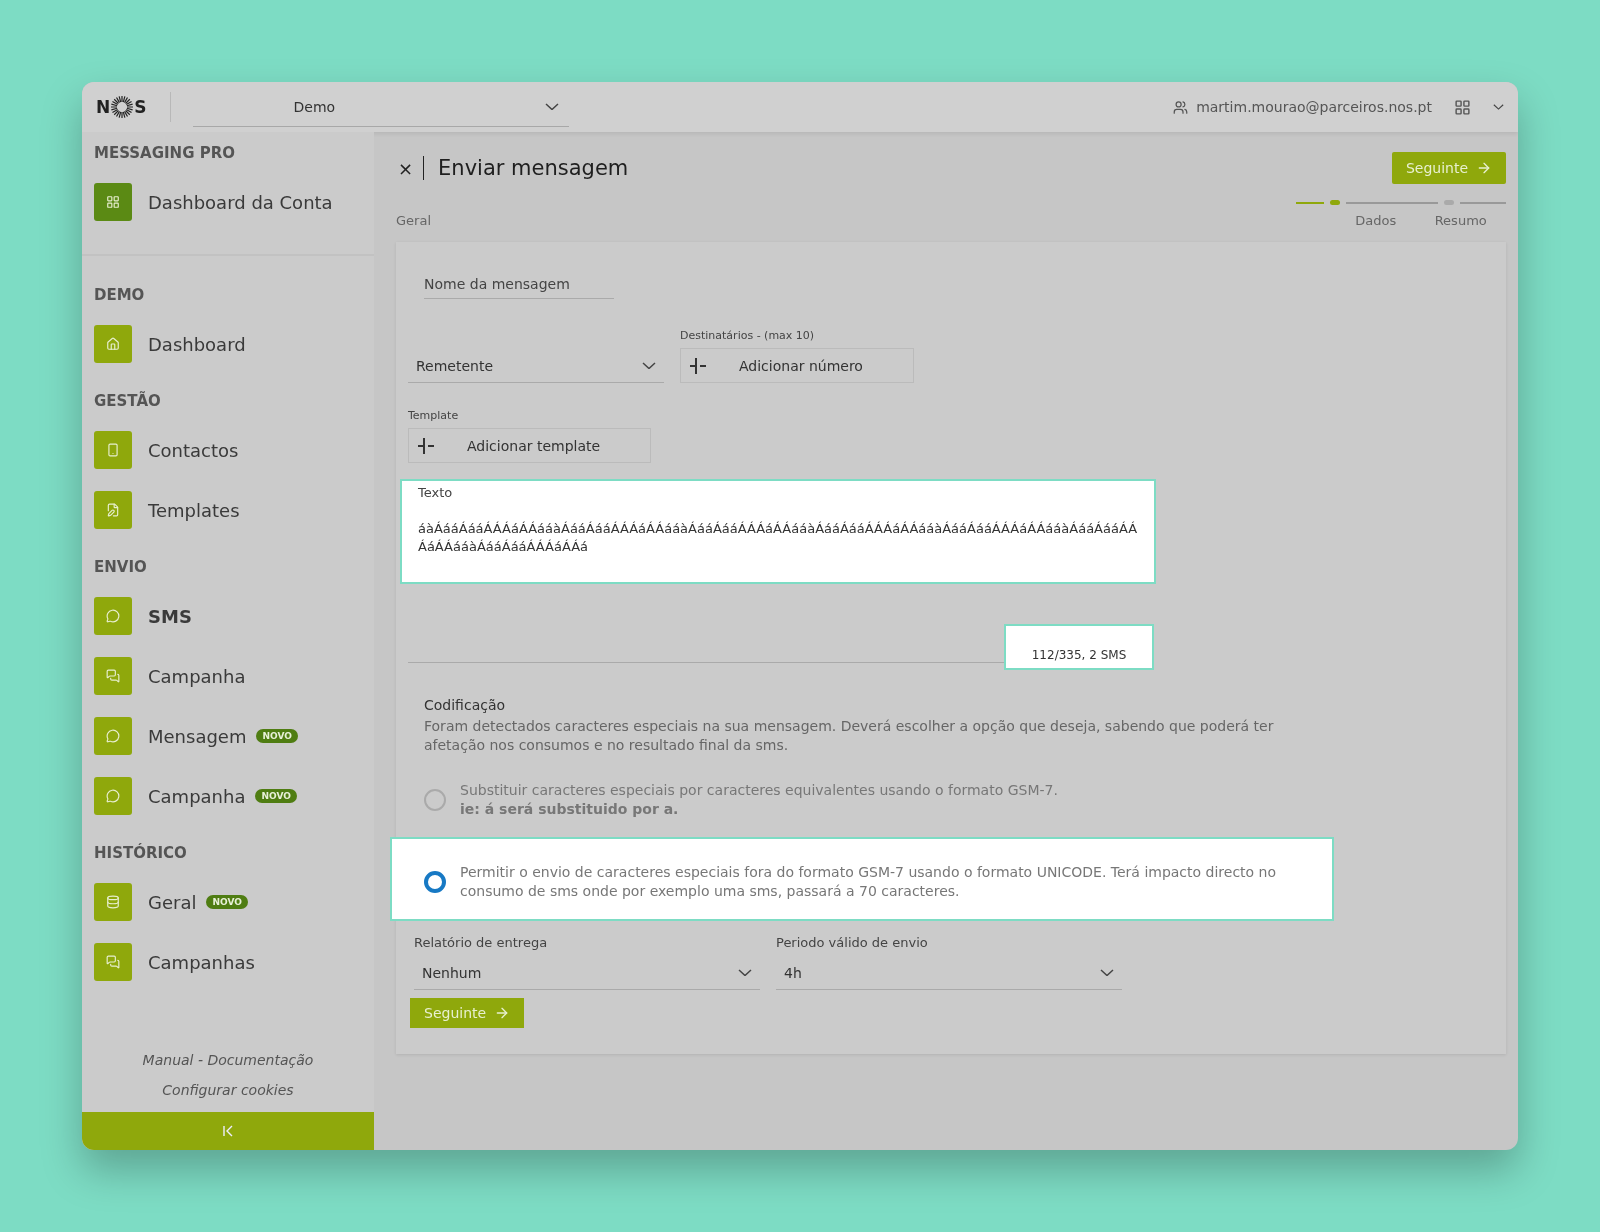 The width and height of the screenshot is (1600, 1232). I want to click on field-label: Periodo válido de envio, so click(852, 942).